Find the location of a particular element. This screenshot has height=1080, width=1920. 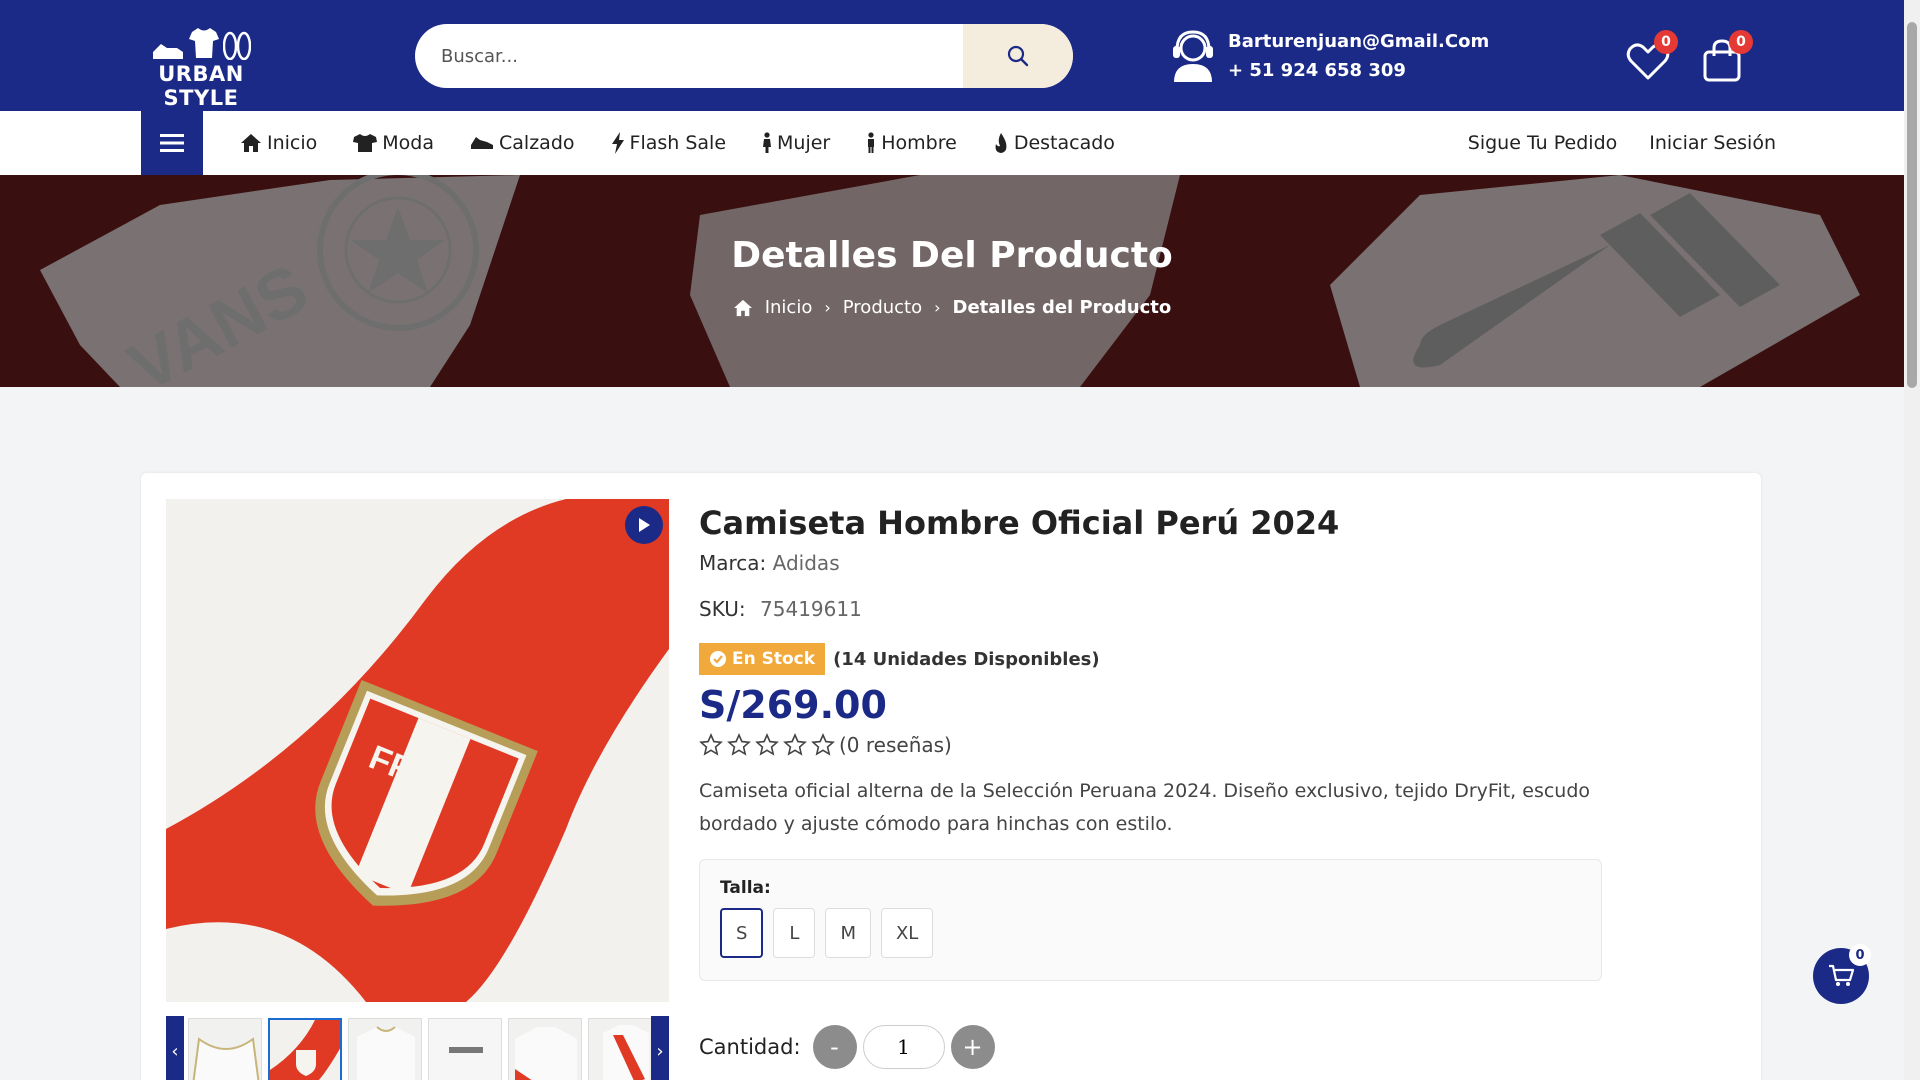

thumbnail-carousel: ‹ › is located at coordinates (417, 1048).